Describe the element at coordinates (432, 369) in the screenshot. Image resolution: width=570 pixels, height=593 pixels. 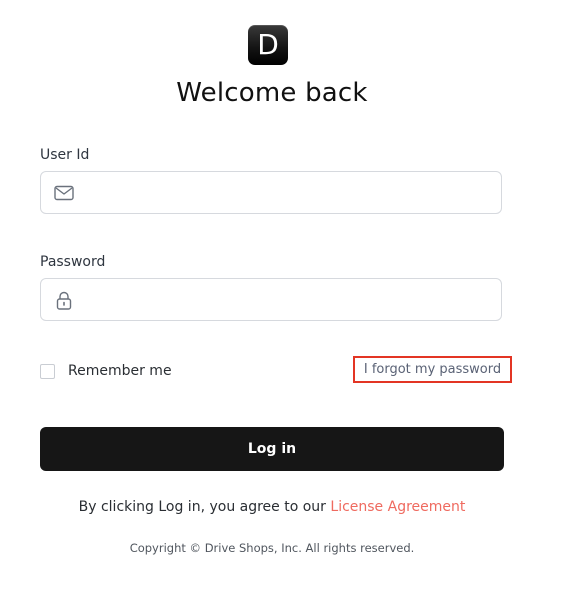
I see `forgot-password-link: I forgot my password` at that location.